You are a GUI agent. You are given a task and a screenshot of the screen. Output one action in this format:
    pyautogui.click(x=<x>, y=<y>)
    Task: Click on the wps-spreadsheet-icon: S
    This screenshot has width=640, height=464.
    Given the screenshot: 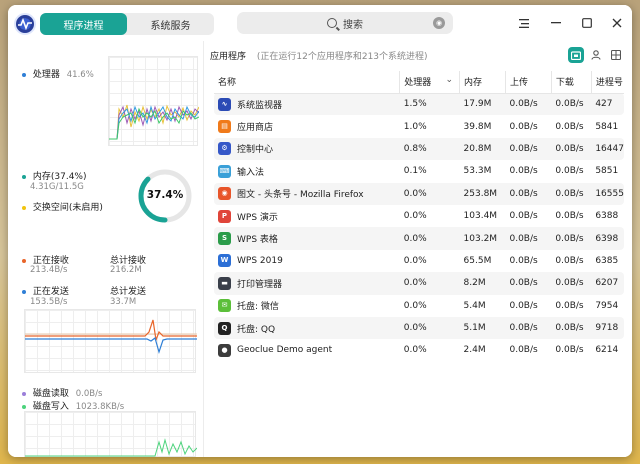 What is the action you would take?
    pyautogui.click(x=224, y=239)
    